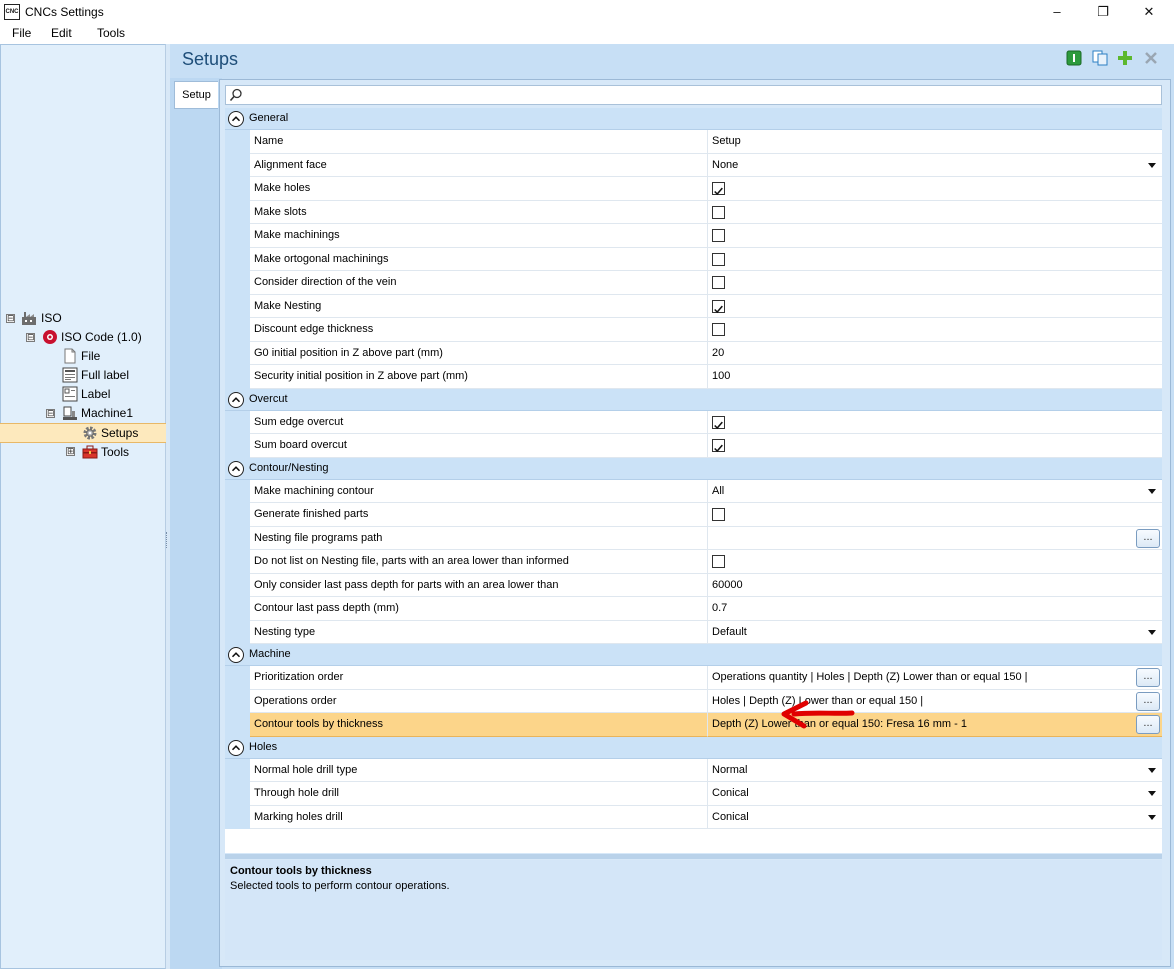  I want to click on description-splitter, so click(693, 856).